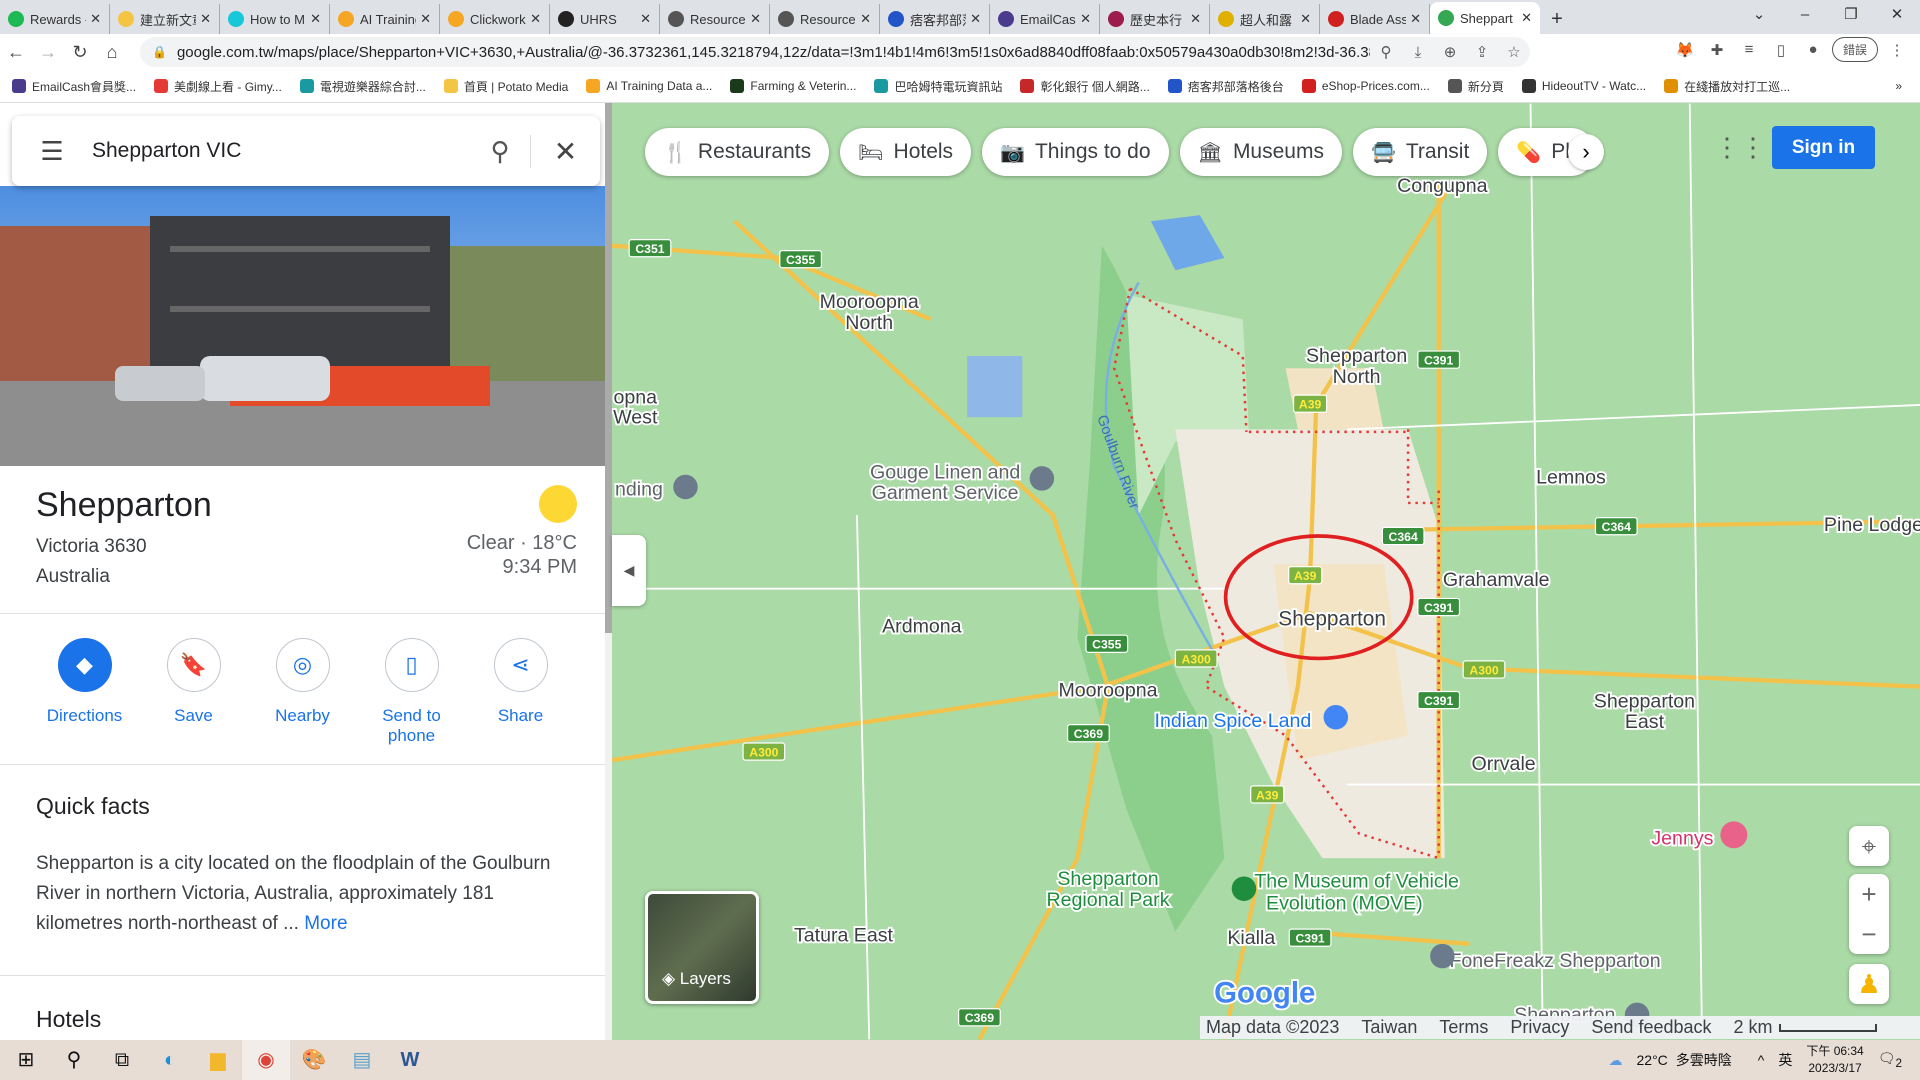  Describe the element at coordinates (1704, 1060) in the screenshot. I see `tray-condition: 多雲時陰` at that location.